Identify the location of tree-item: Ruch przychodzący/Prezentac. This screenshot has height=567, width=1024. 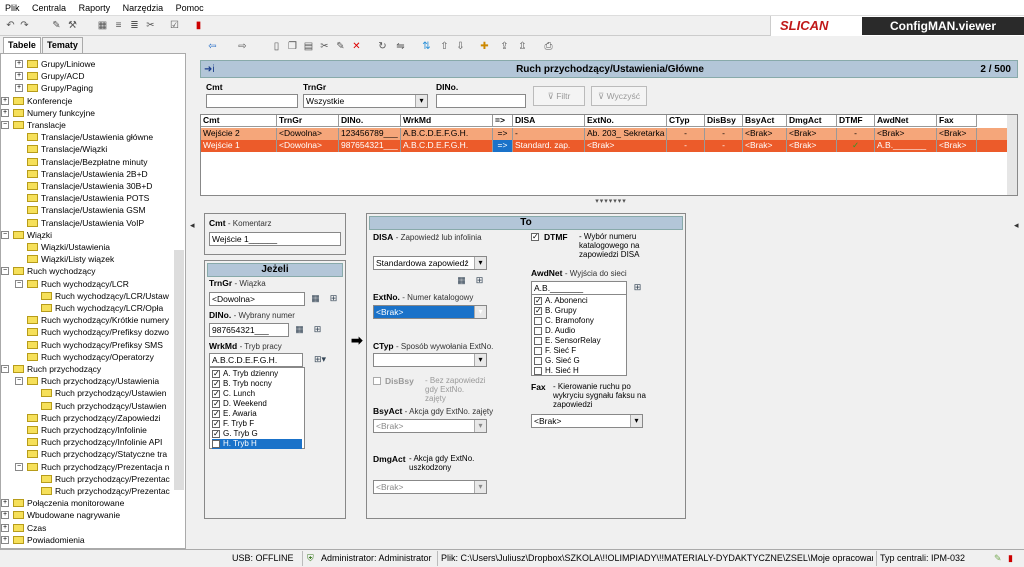
(93, 479).